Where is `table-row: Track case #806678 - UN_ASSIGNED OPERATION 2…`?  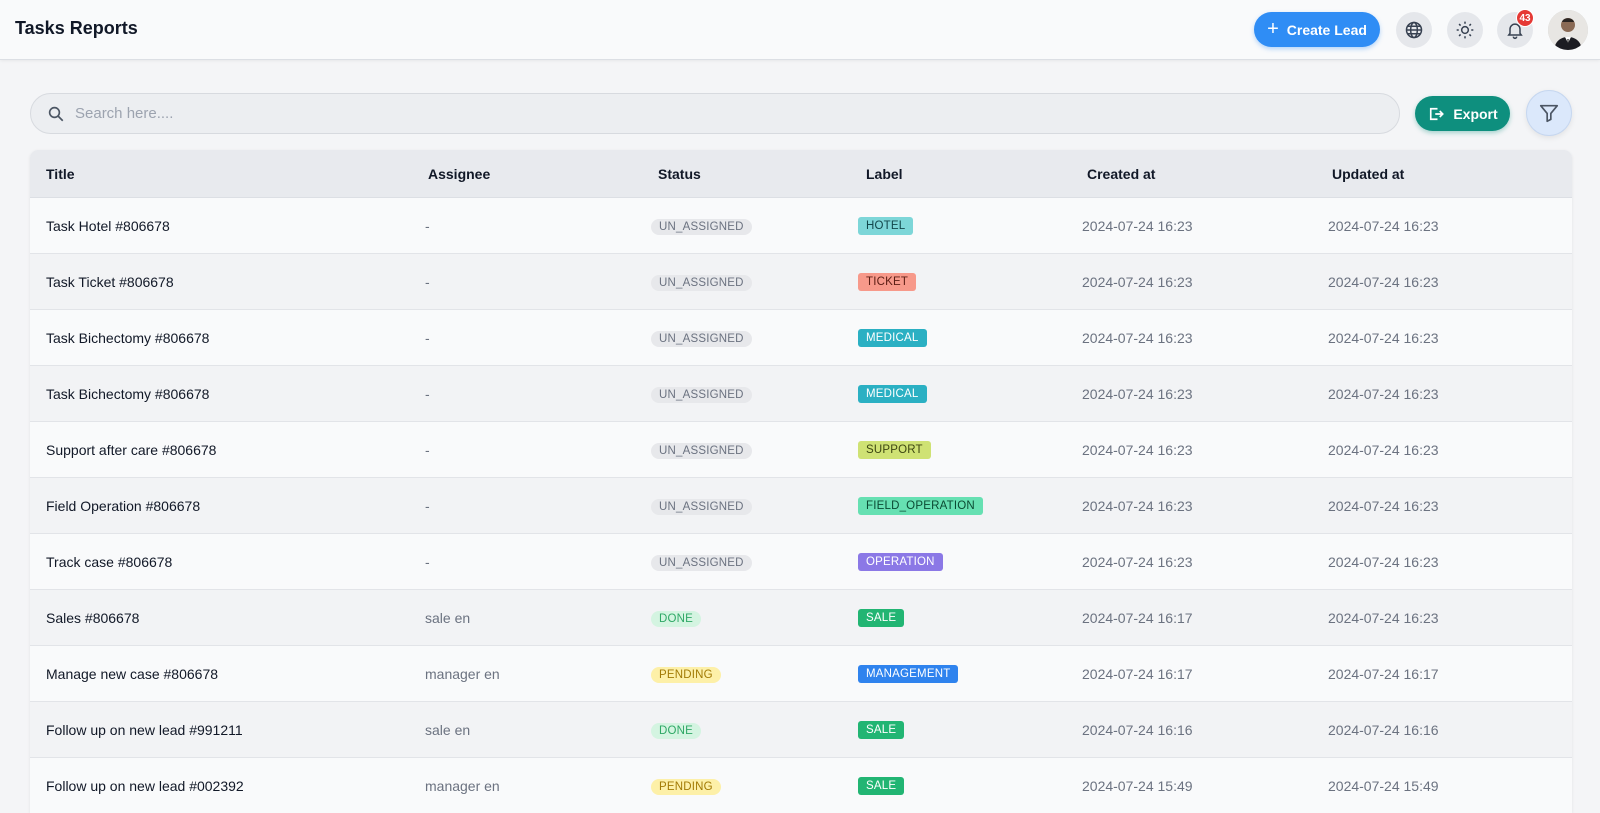 table-row: Track case #806678 - UN_ASSIGNED OPERATION 2… is located at coordinates (801, 562).